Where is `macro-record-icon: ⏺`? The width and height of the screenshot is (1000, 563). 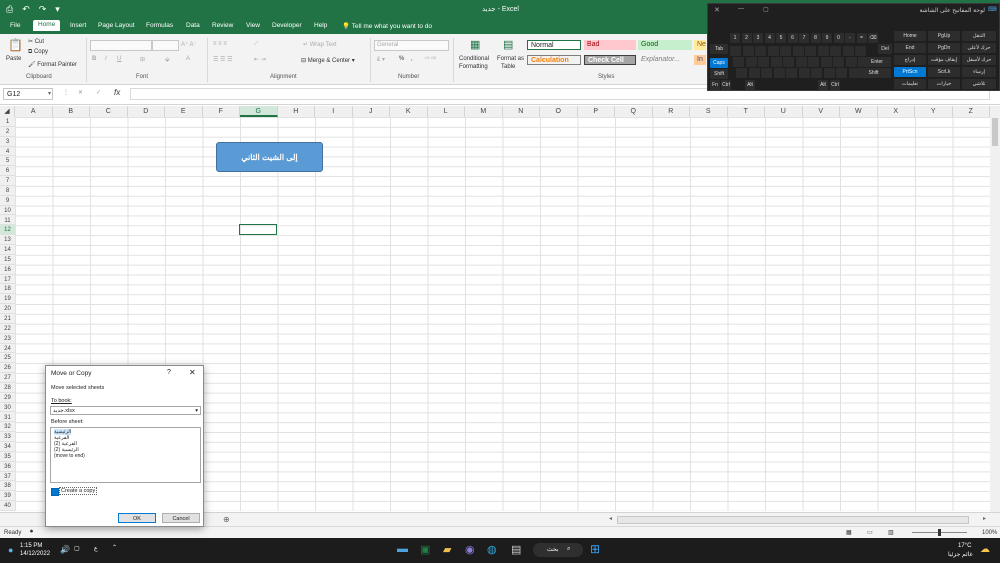
macro-record-icon: ⏺ is located at coordinates (31, 532).